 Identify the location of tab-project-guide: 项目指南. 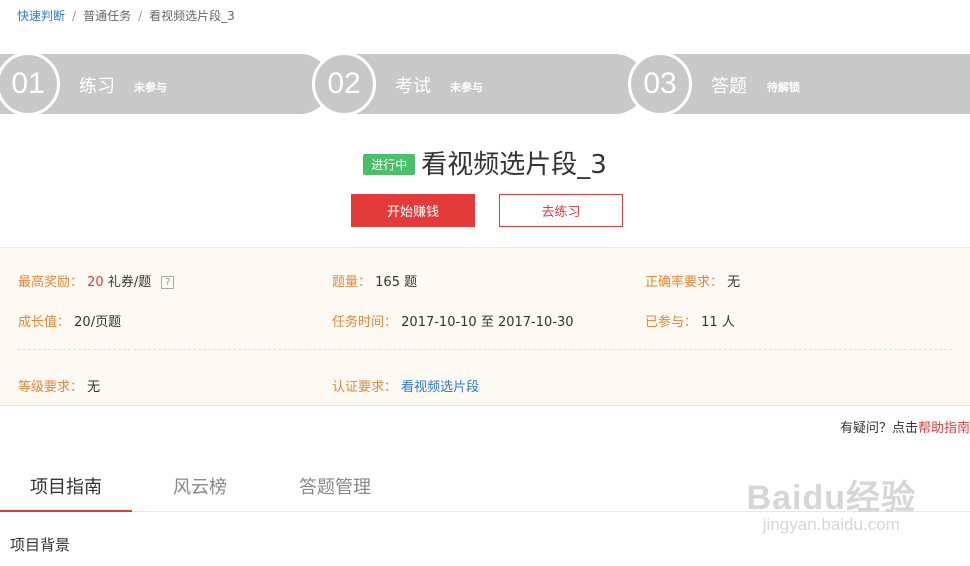
(66, 486).